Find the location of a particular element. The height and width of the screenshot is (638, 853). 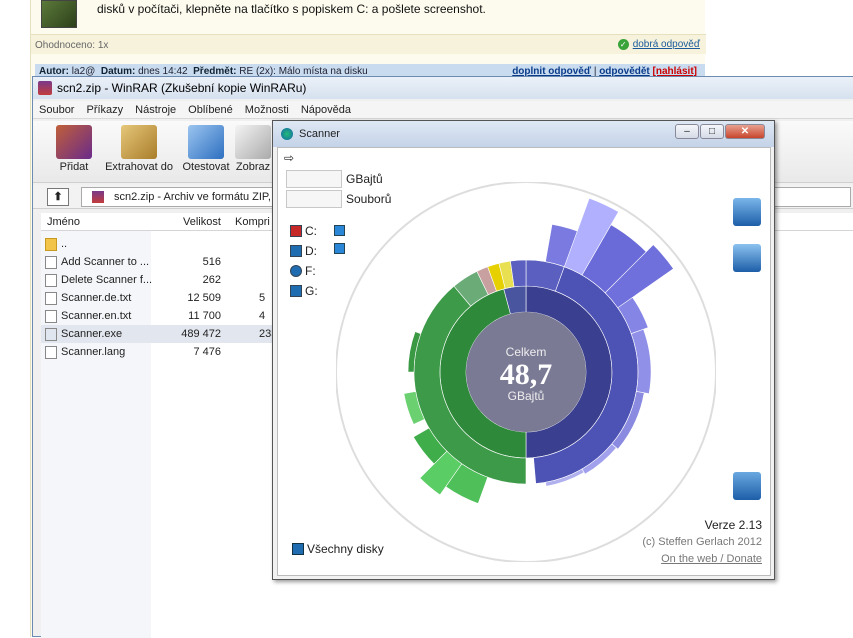

good-answer-link: ✓ dobrá odpověď is located at coordinates (658, 44).